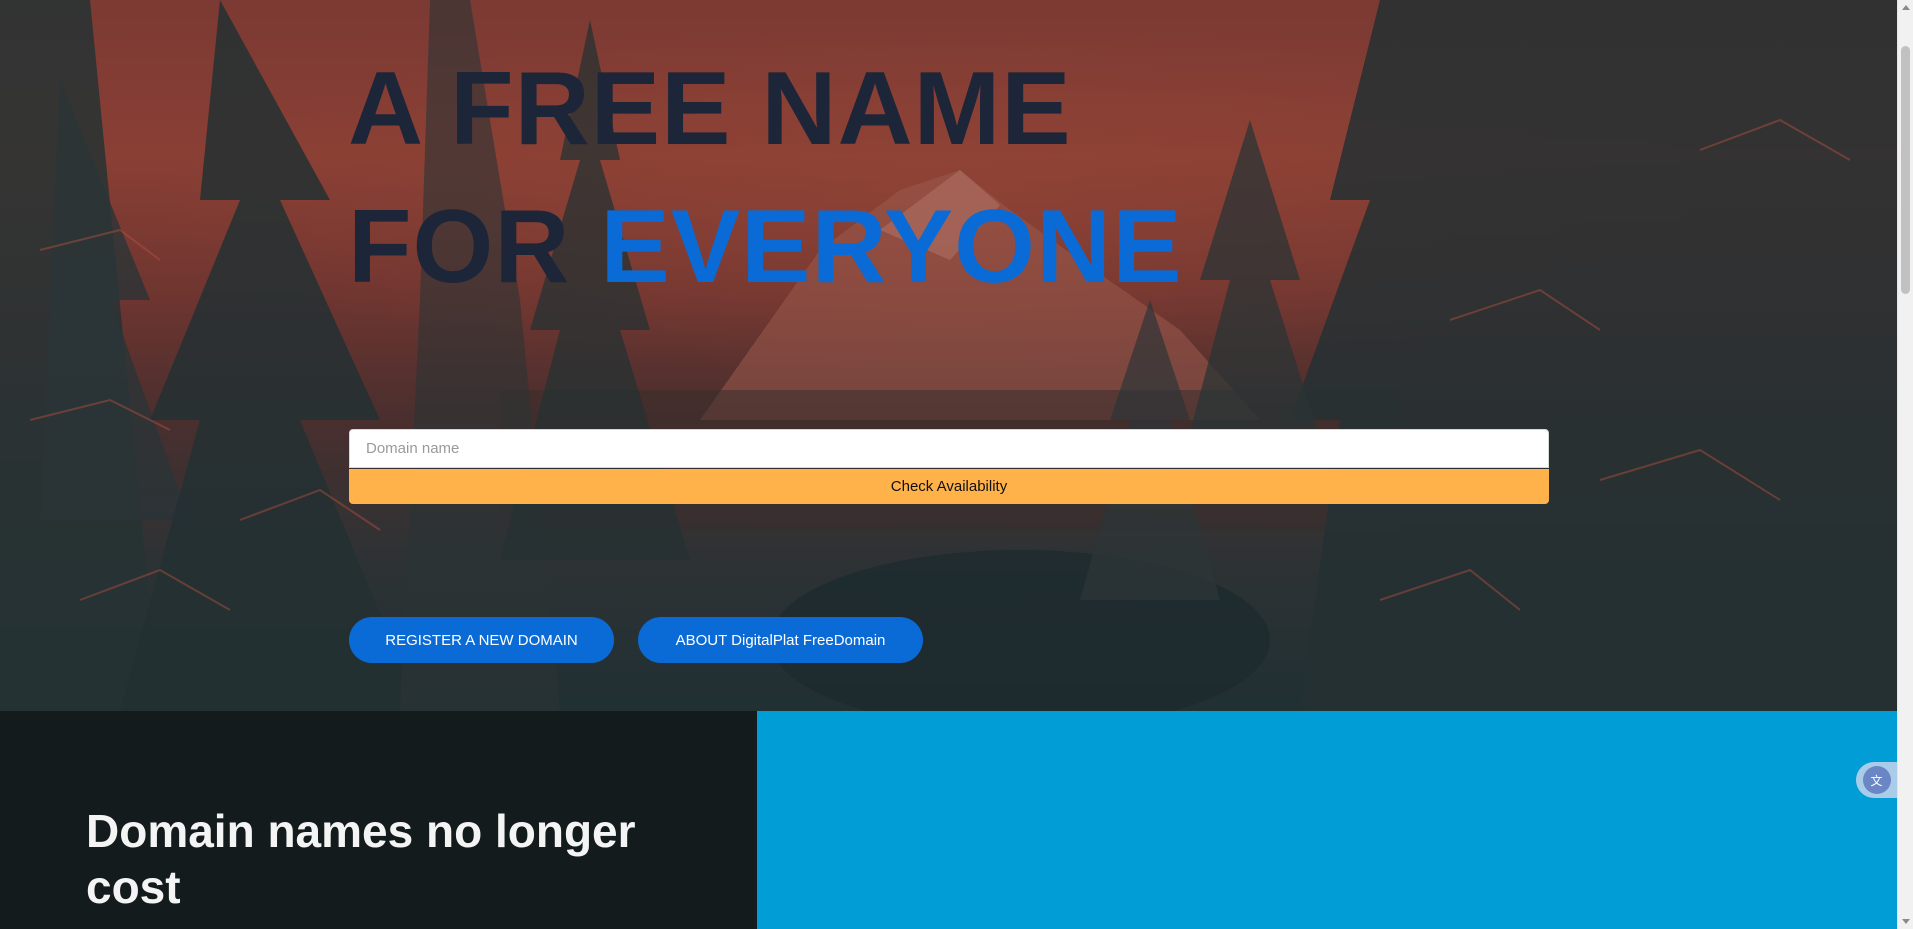 The height and width of the screenshot is (929, 1913). I want to click on translate-widget: 文, so click(1876, 780).